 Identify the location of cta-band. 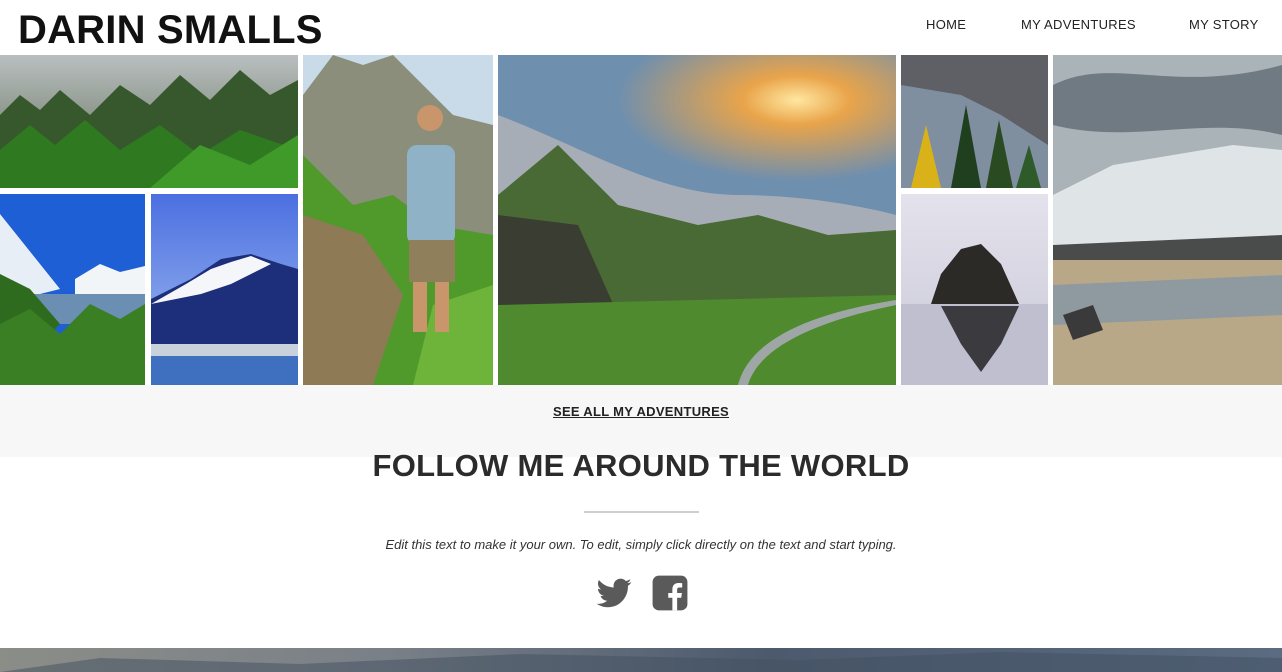
(641, 421).